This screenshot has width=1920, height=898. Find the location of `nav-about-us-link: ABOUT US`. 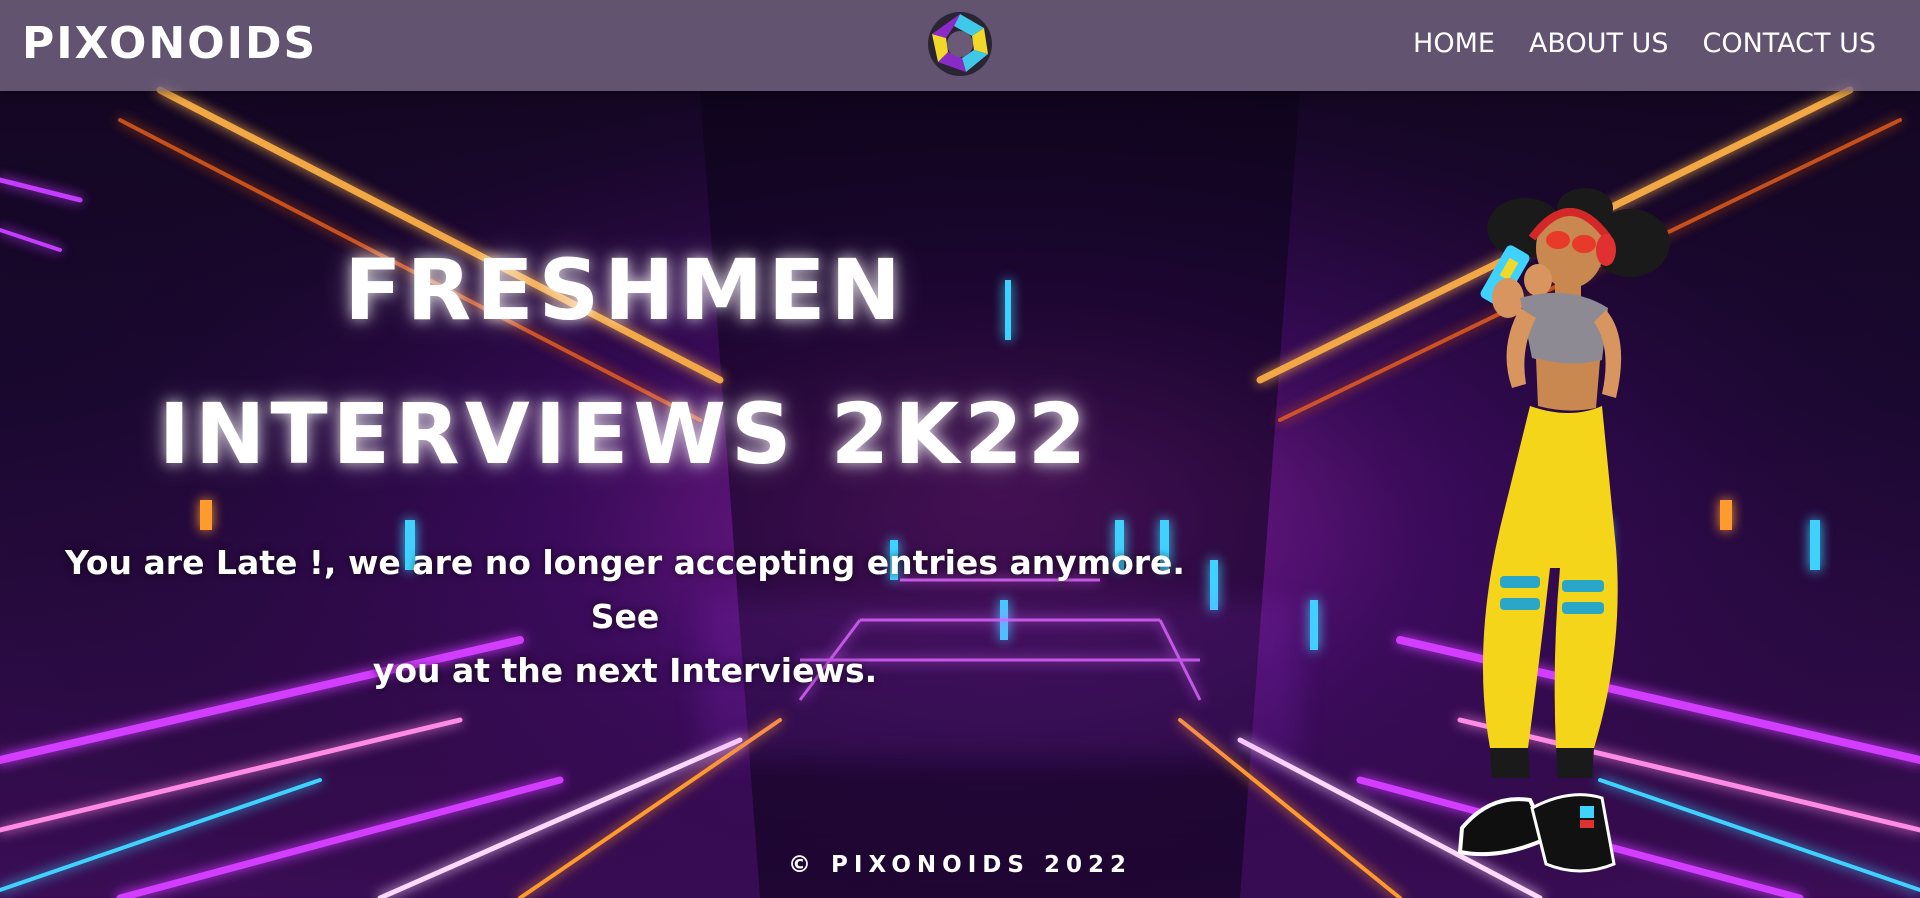

nav-about-us-link: ABOUT US is located at coordinates (1599, 44).